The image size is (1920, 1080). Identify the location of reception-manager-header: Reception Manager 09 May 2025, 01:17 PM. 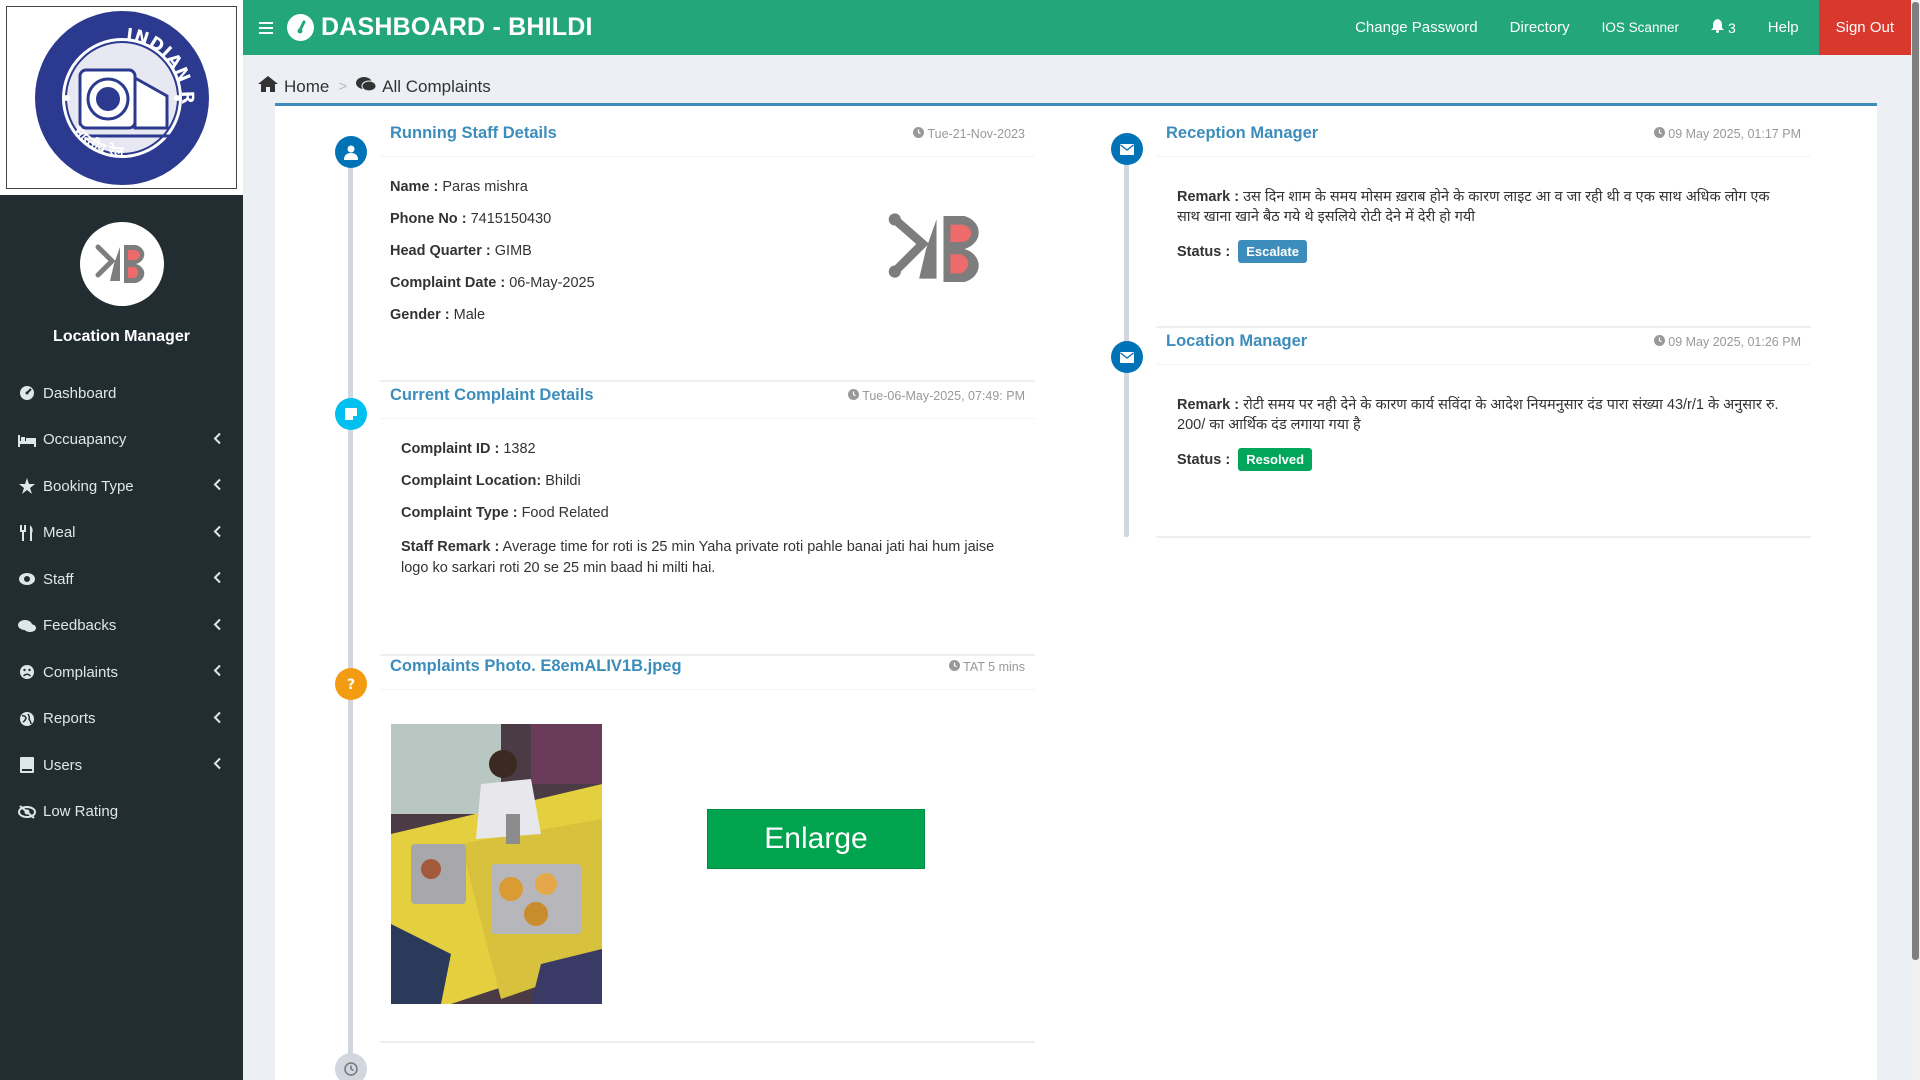
(1483, 131).